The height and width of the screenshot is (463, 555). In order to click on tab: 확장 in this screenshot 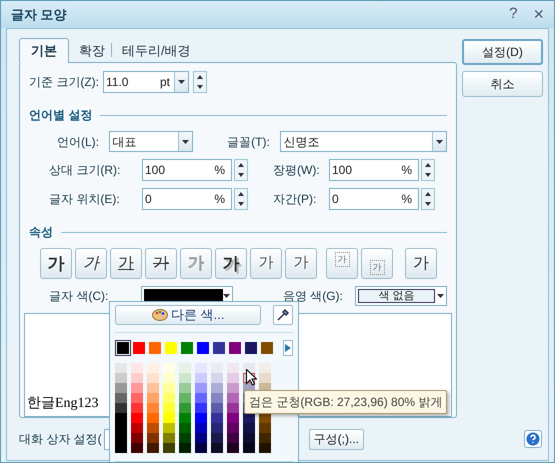, I will do `click(92, 51)`.